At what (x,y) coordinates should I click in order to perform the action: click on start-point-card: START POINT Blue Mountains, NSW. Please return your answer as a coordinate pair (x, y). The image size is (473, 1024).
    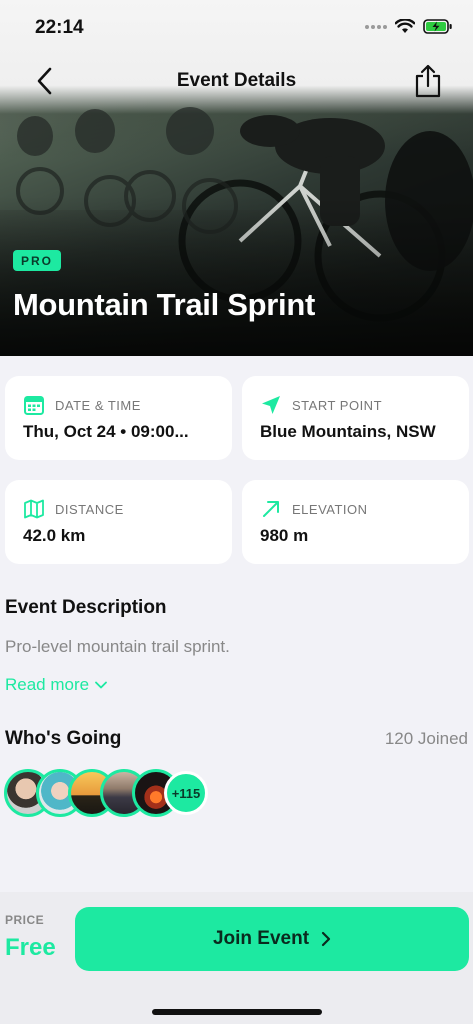
    Looking at the image, I should click on (355, 418).